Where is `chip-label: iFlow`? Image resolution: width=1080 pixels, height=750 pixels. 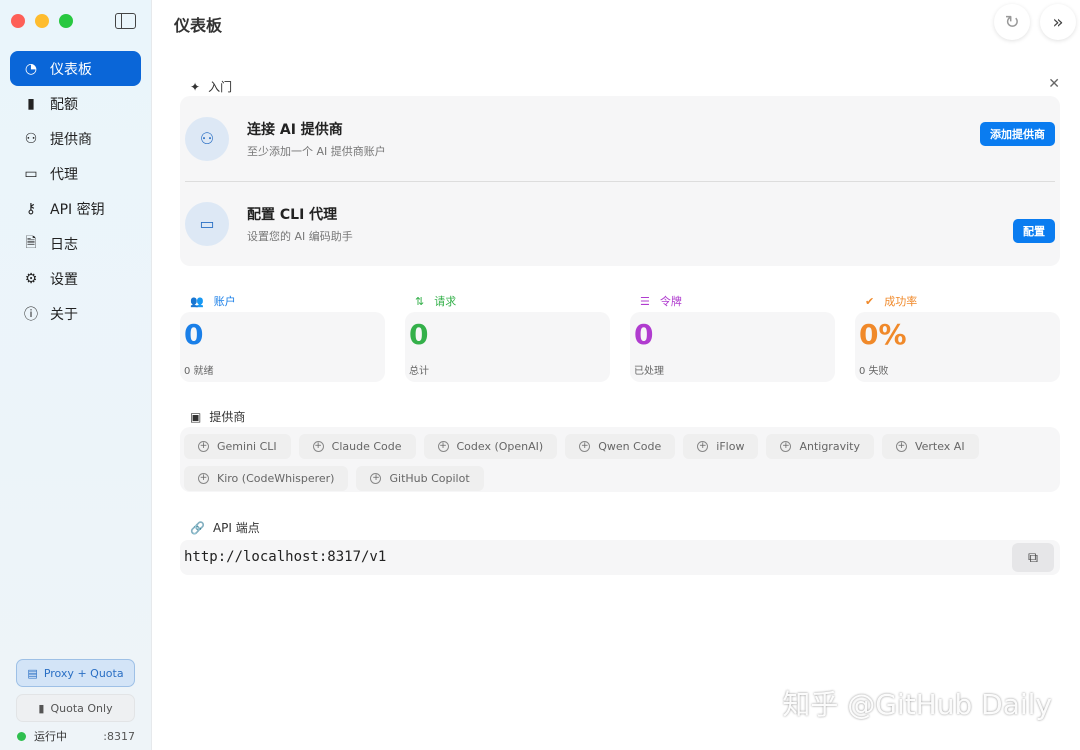
chip-label: iFlow is located at coordinates (730, 446).